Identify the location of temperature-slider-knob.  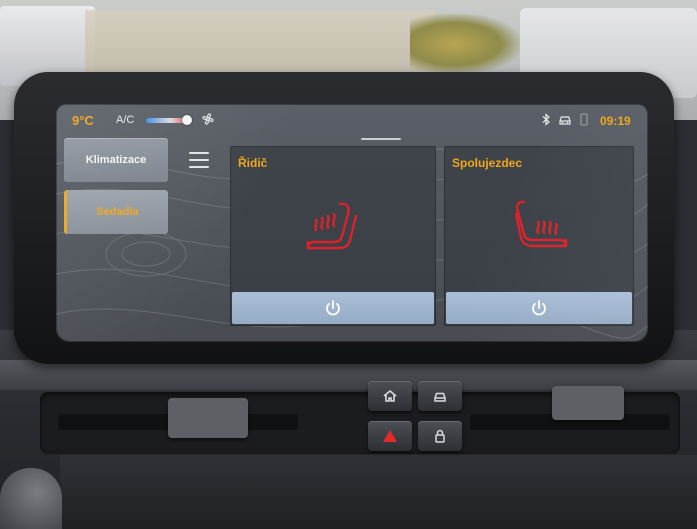
(187, 120).